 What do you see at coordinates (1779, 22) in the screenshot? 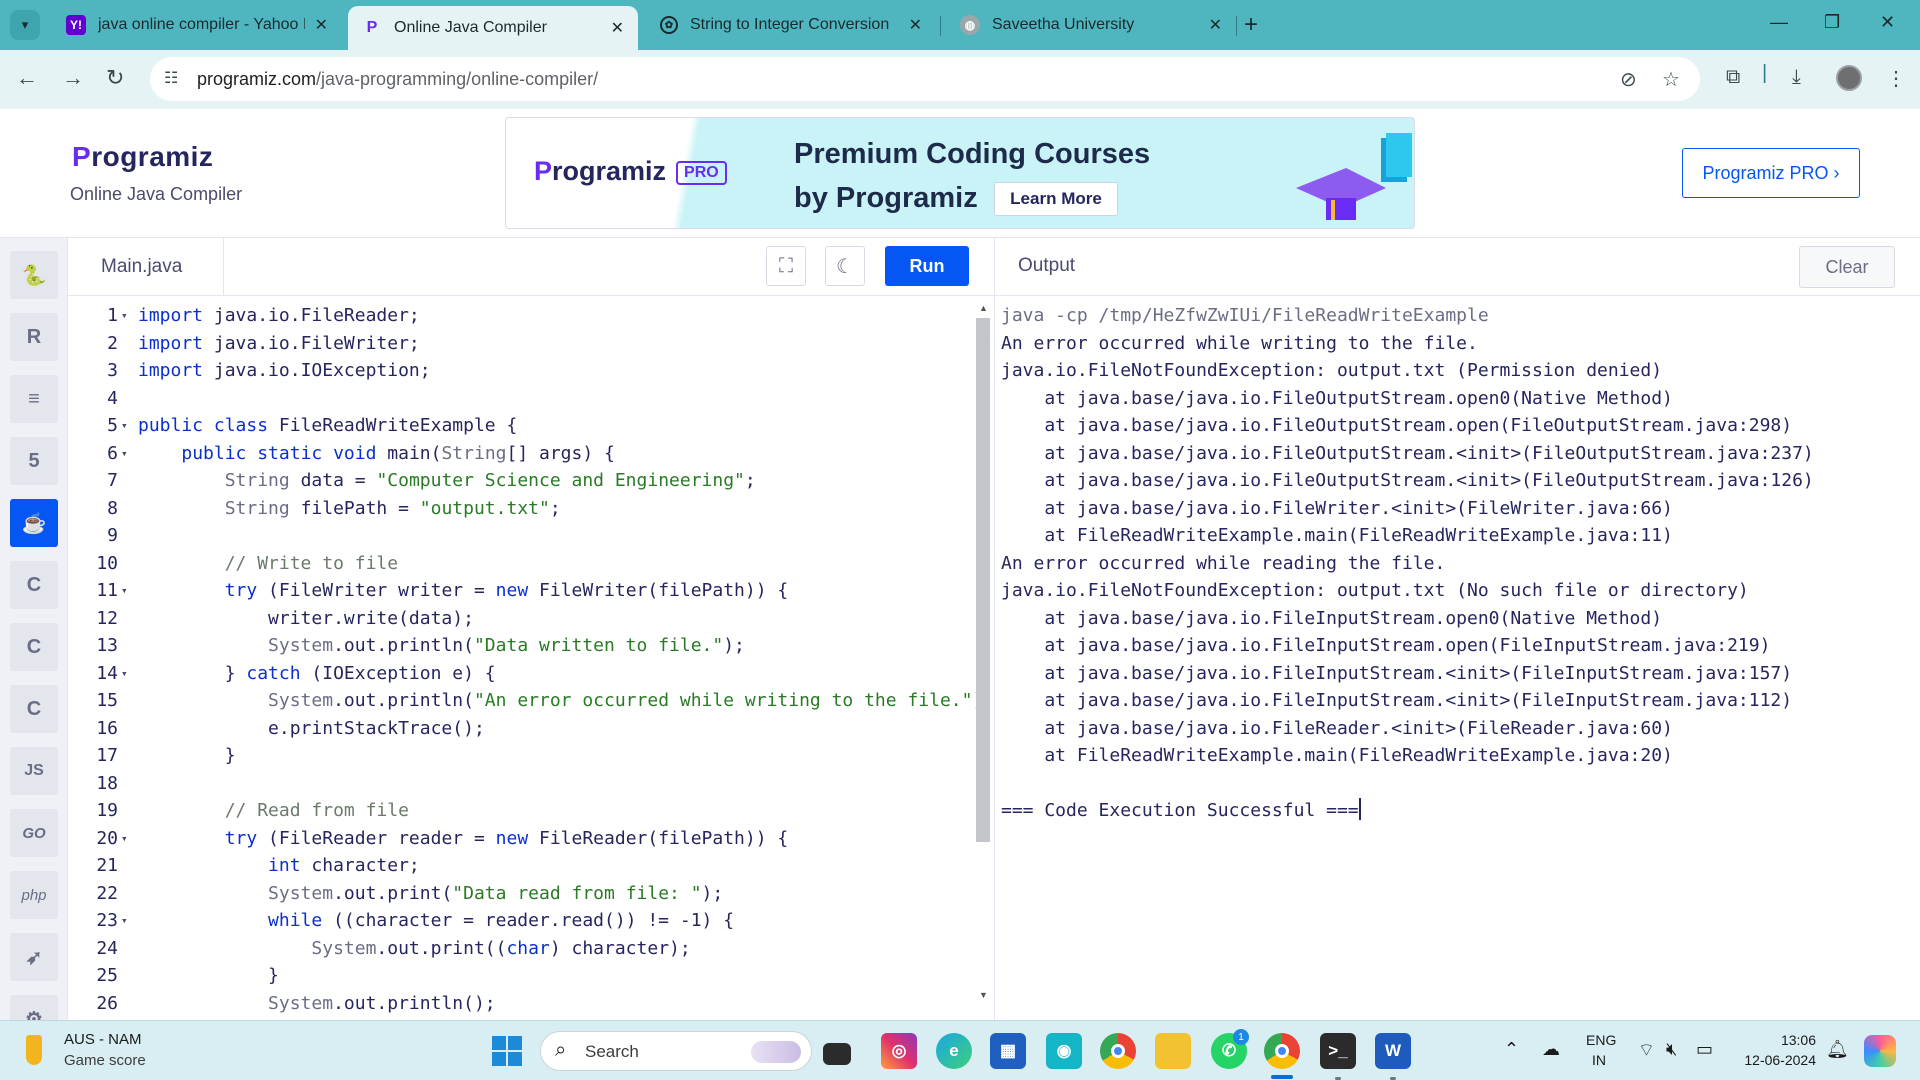
I see `minimize-icon: —` at bounding box center [1779, 22].